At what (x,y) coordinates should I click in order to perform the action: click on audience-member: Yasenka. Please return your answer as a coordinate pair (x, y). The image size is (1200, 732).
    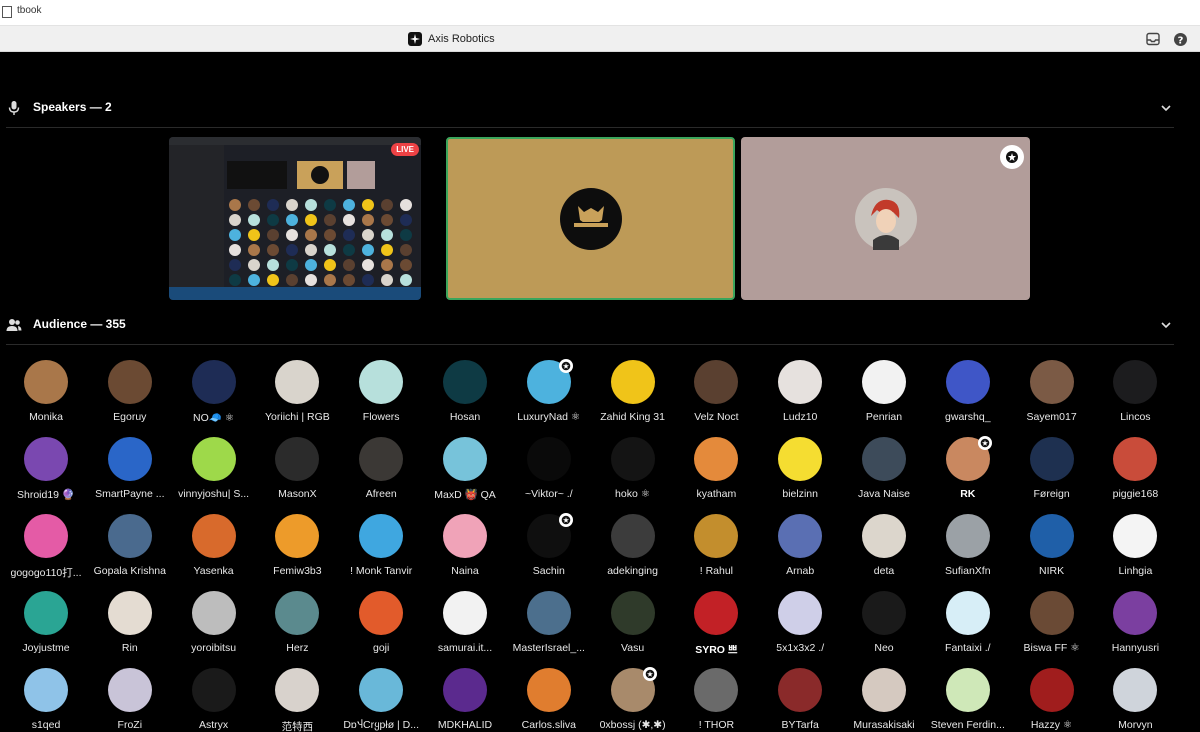
    Looking at the image, I should click on (214, 549).